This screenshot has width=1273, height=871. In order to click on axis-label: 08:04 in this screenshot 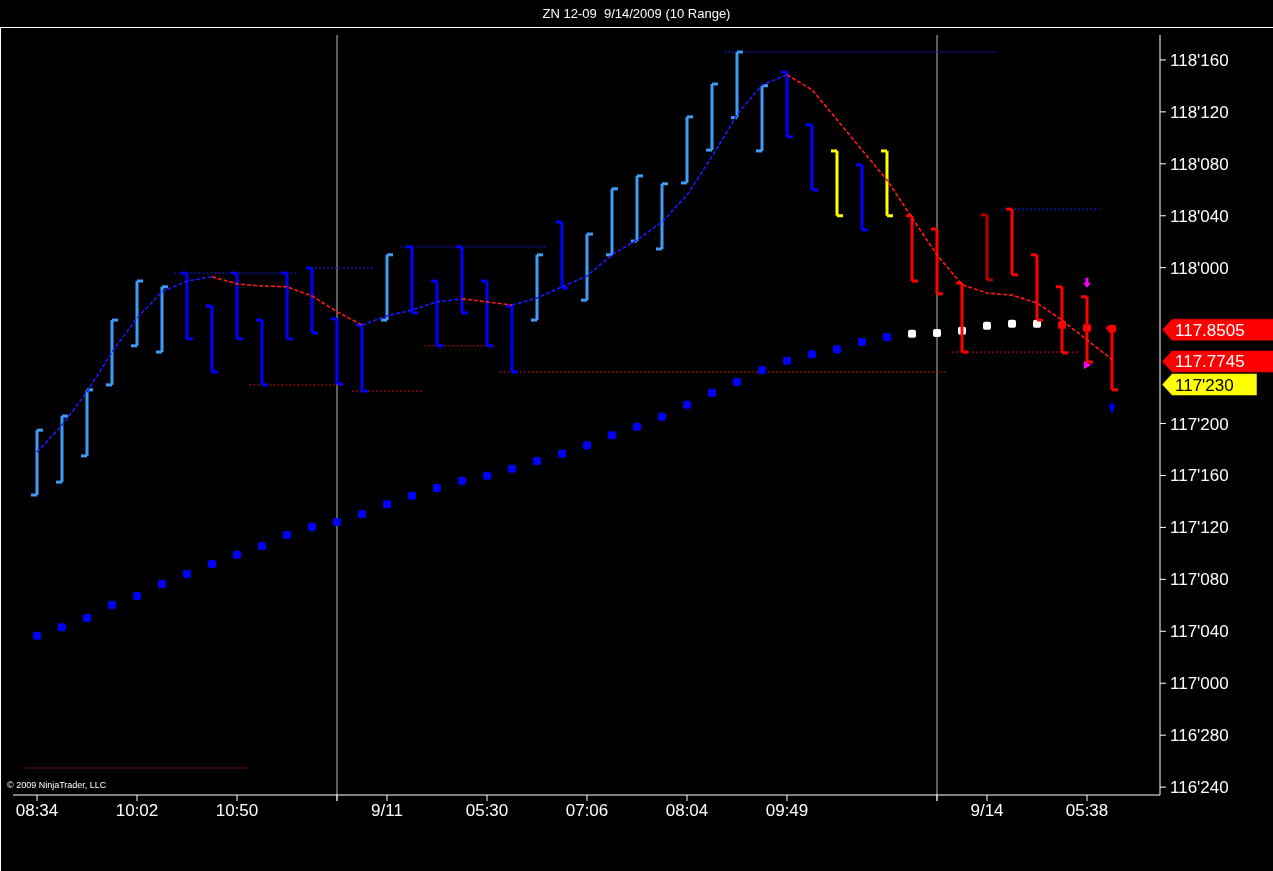, I will do `click(687, 810)`.